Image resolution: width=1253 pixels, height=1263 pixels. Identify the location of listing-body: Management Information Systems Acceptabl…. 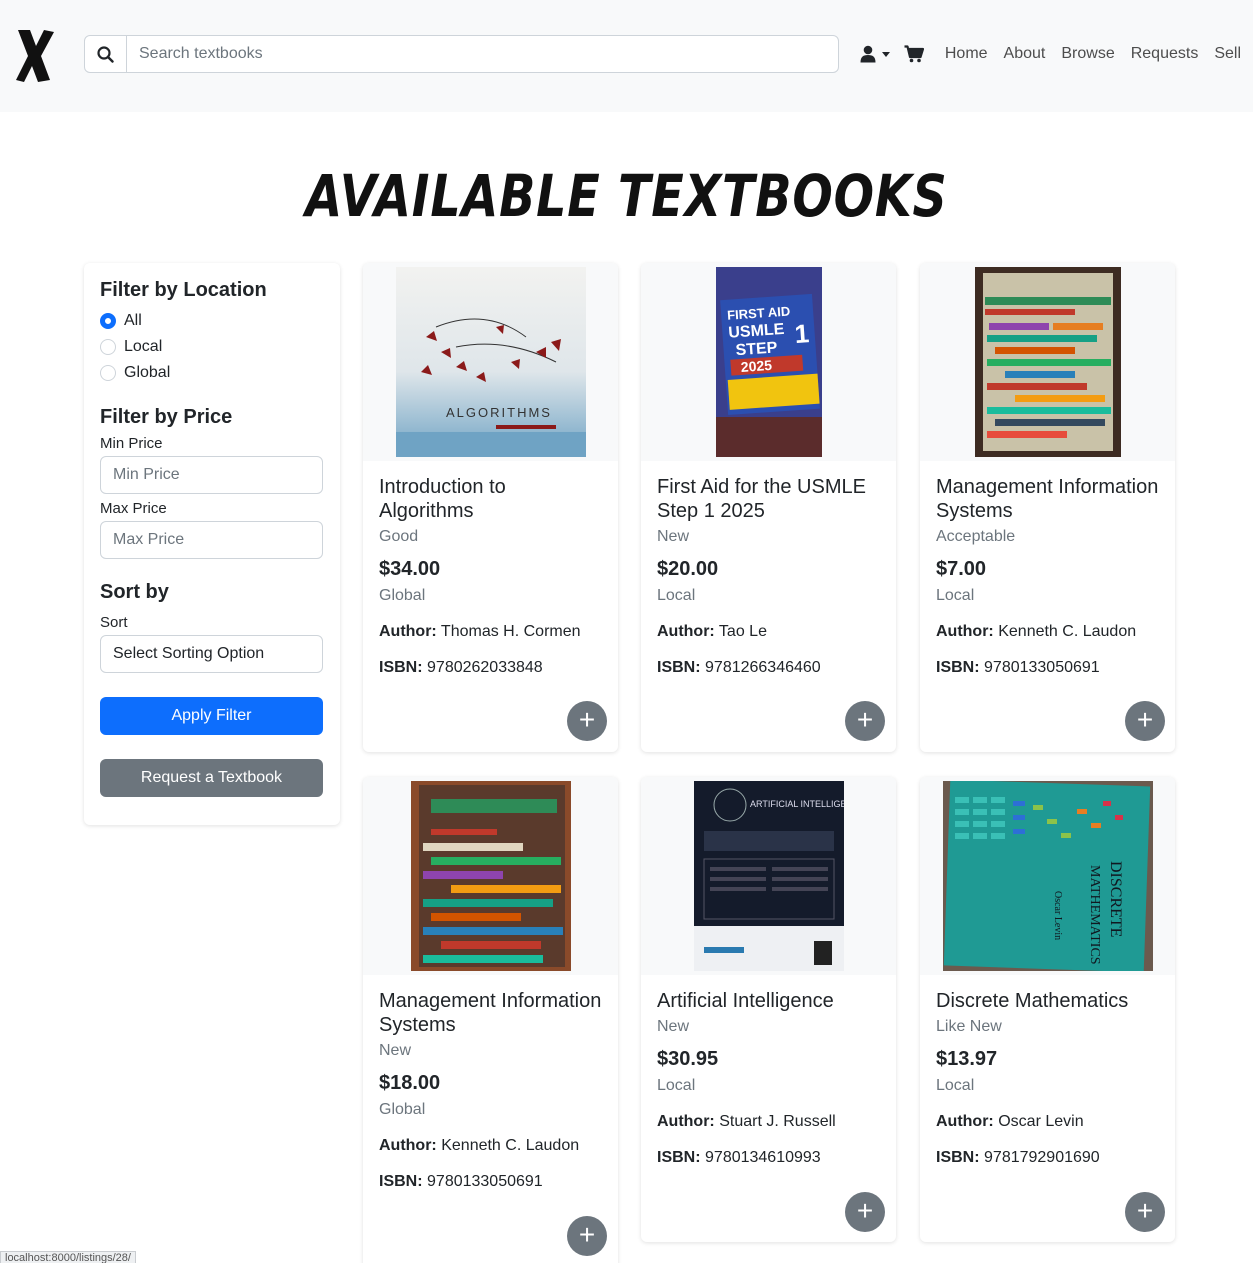
(1047, 569).